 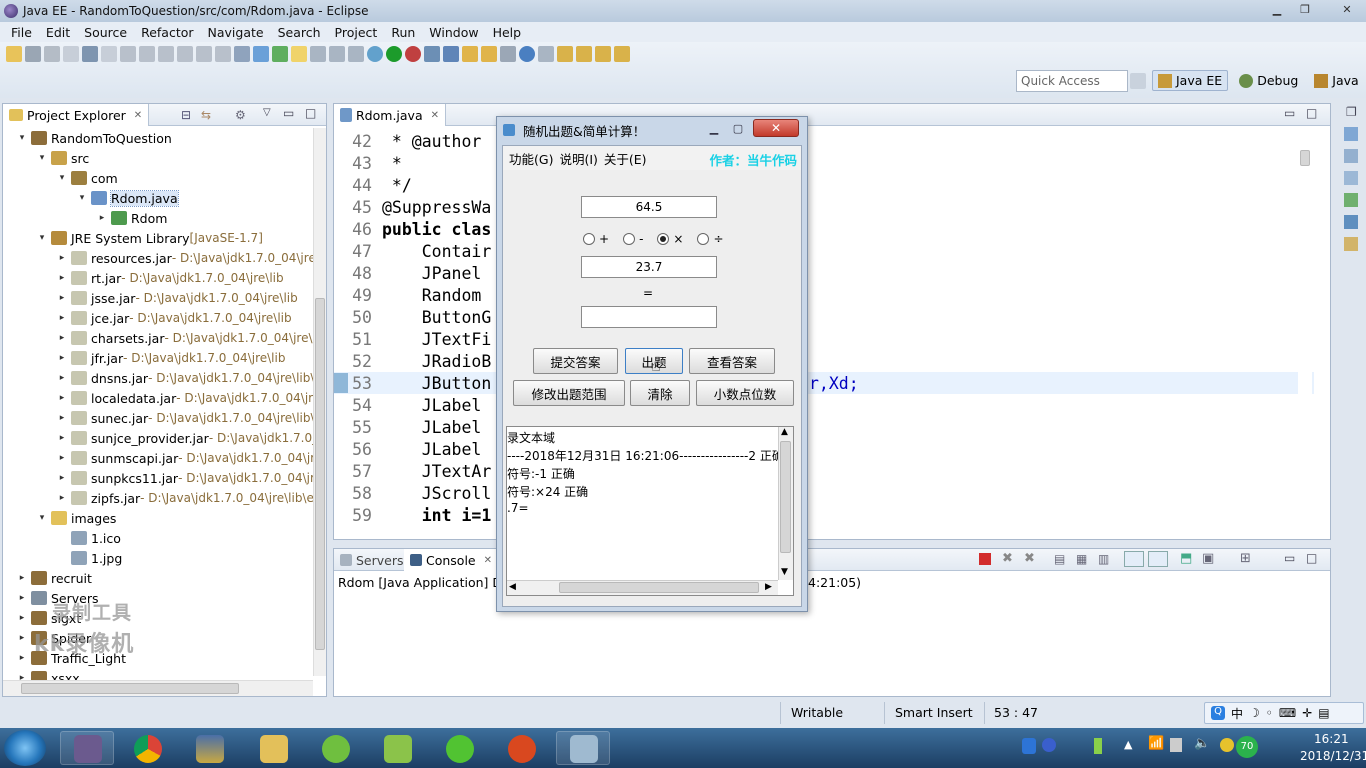 What do you see at coordinates (206, 115) in the screenshot?
I see `link-editor-icon: ⇆` at bounding box center [206, 115].